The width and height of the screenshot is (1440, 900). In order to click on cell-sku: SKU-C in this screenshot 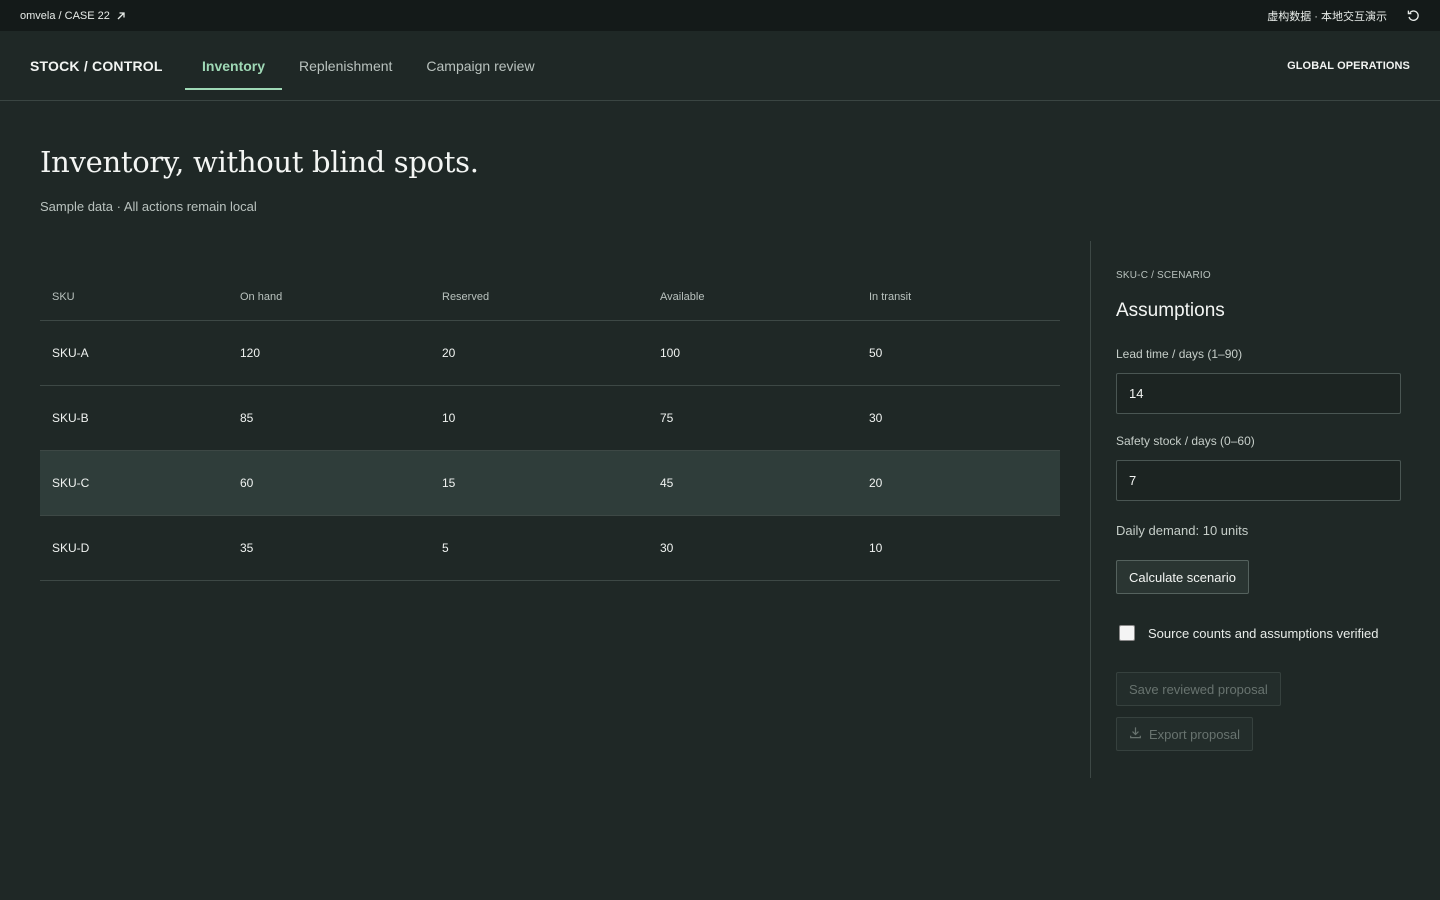, I will do `click(71, 483)`.